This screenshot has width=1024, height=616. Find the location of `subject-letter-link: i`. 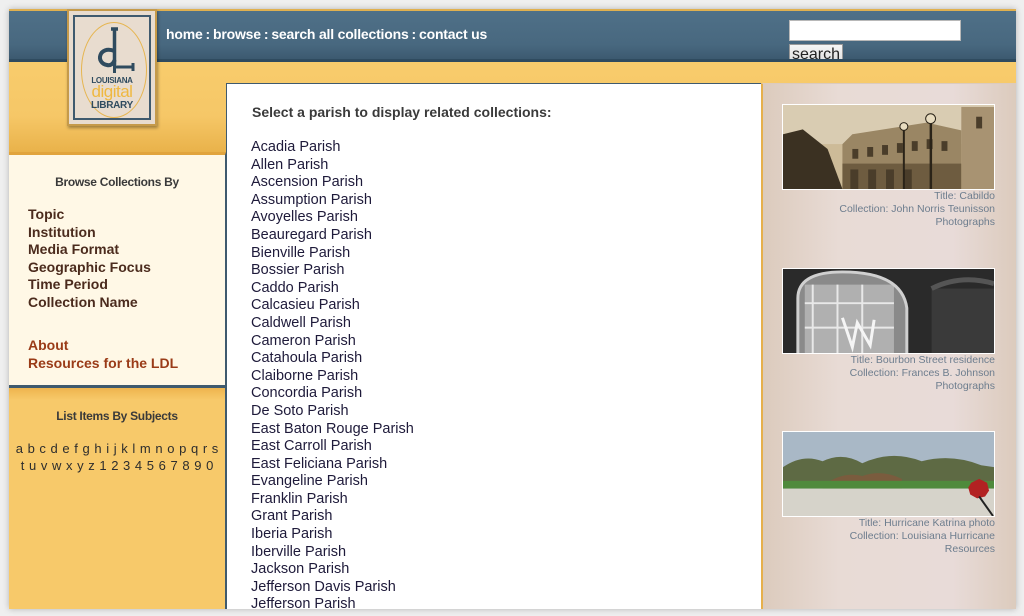

subject-letter-link: i is located at coordinates (107, 448).